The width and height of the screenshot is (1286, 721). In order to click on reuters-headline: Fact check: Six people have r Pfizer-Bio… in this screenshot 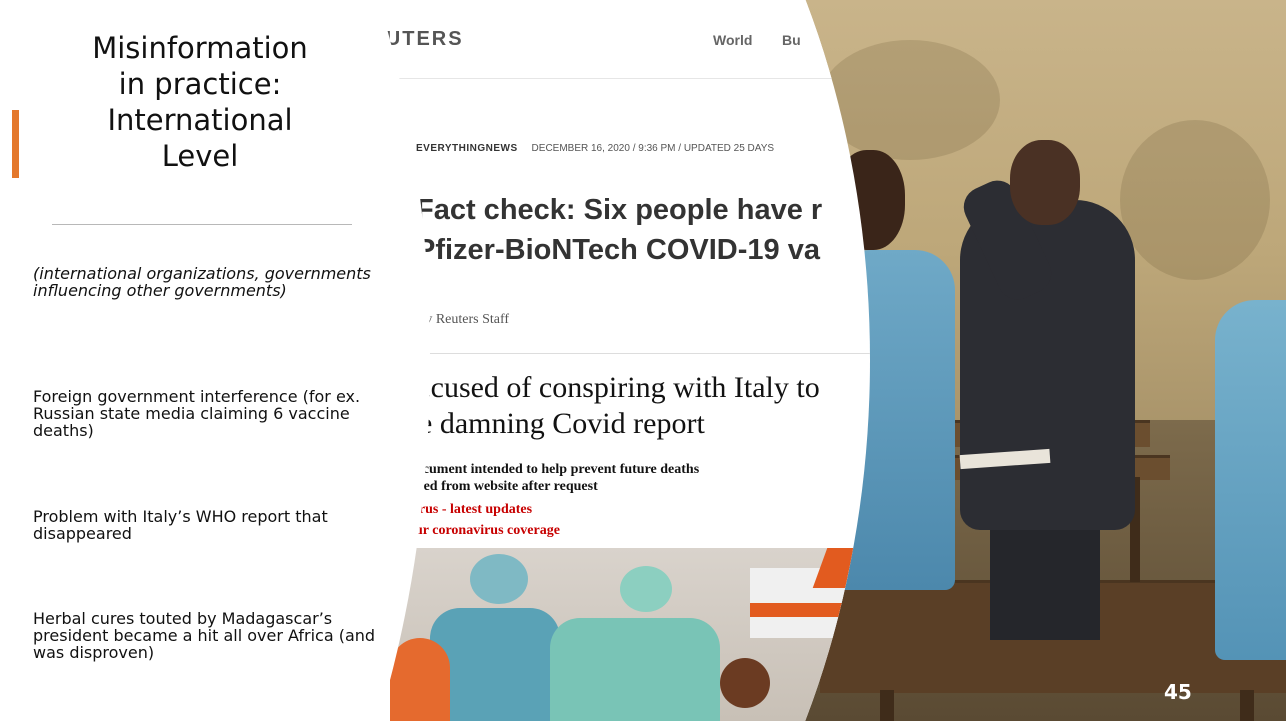, I will do `click(643, 230)`.